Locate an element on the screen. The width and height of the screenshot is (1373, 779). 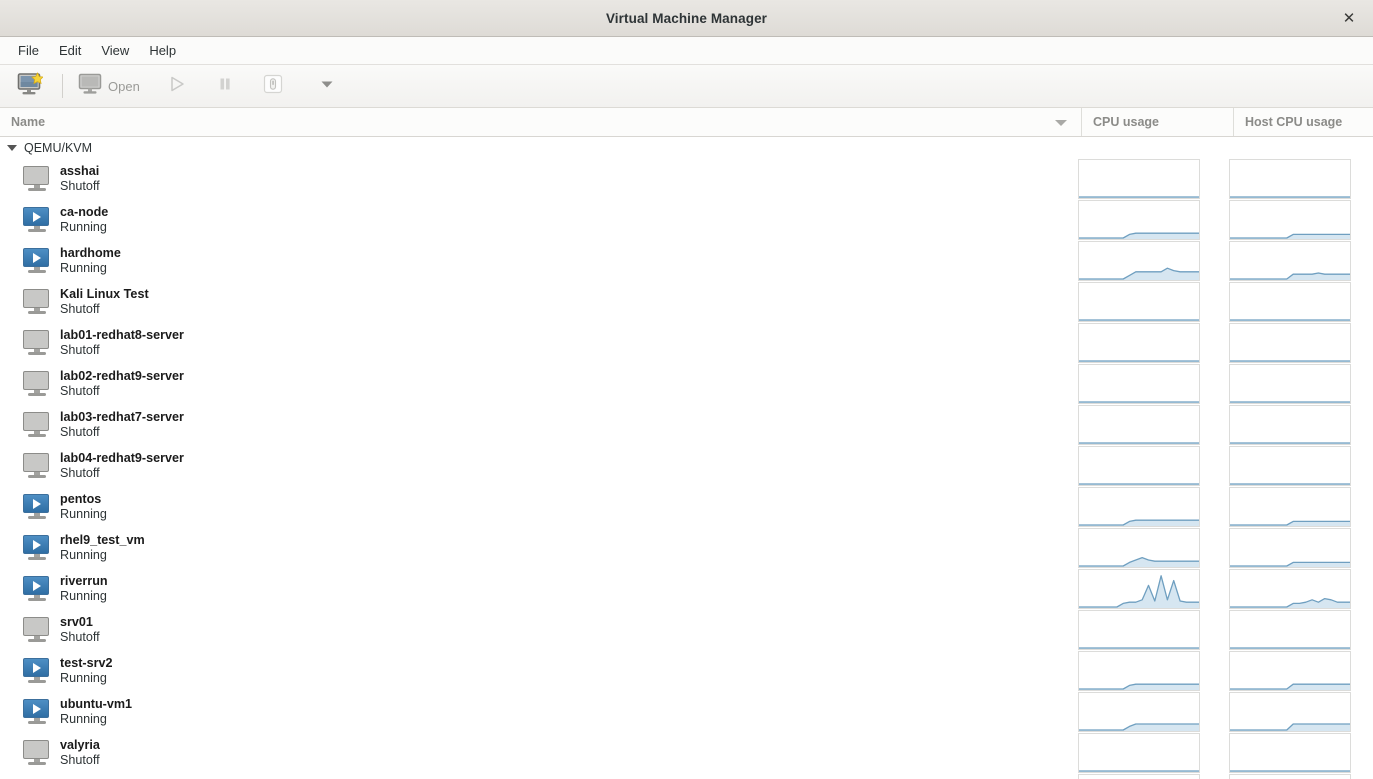
vm-text-block: rhel9_test_vm Running is located at coordinates (102, 548).